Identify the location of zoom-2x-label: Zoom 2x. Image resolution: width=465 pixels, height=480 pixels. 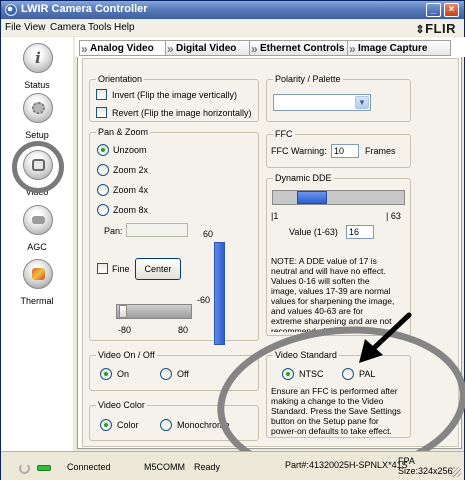
(131, 170).